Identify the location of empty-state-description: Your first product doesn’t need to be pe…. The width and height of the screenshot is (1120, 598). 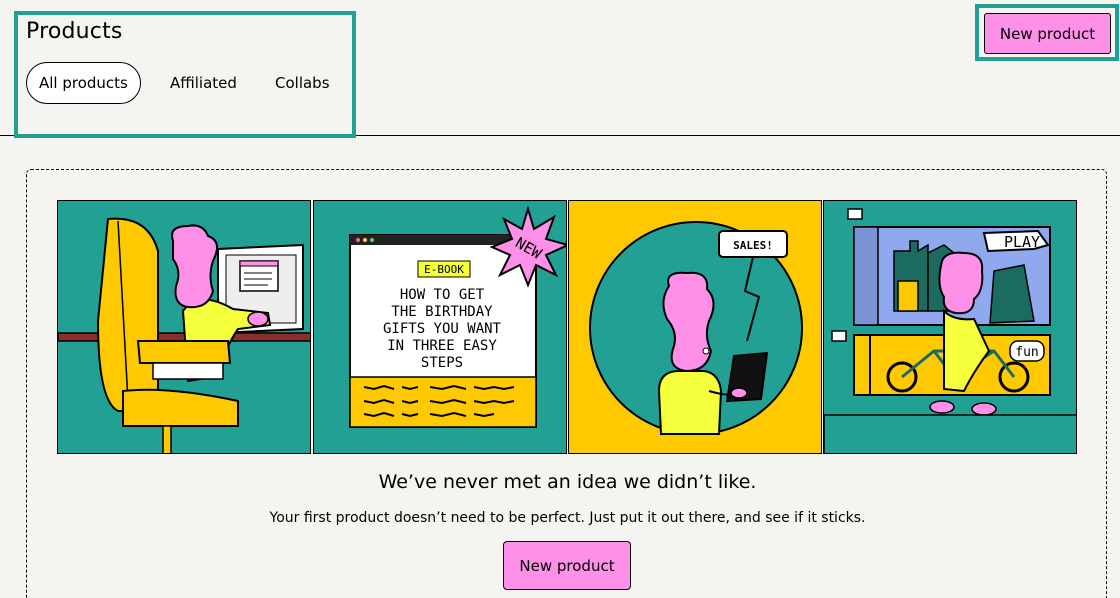
(567, 518).